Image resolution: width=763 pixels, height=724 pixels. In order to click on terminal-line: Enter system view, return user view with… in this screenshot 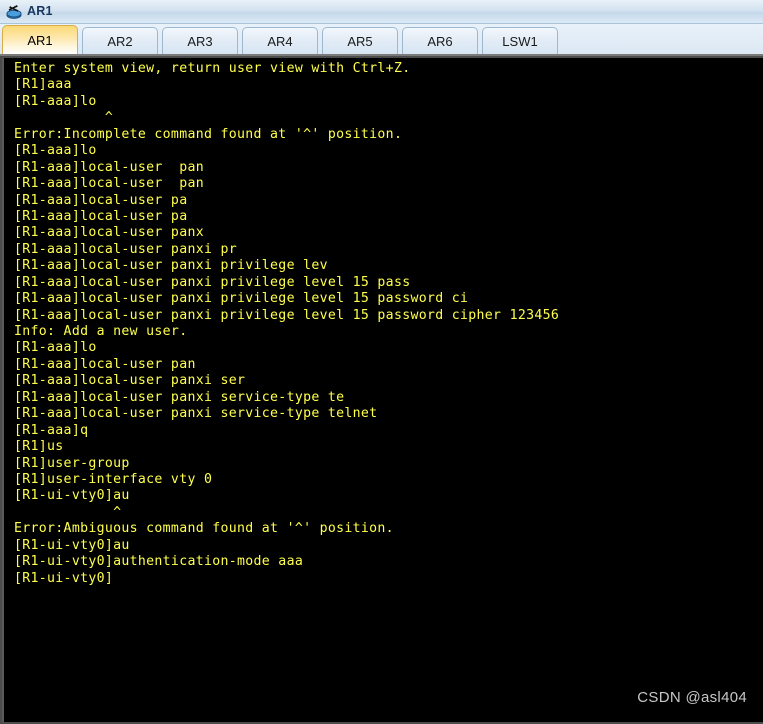, I will do `click(212, 68)`.